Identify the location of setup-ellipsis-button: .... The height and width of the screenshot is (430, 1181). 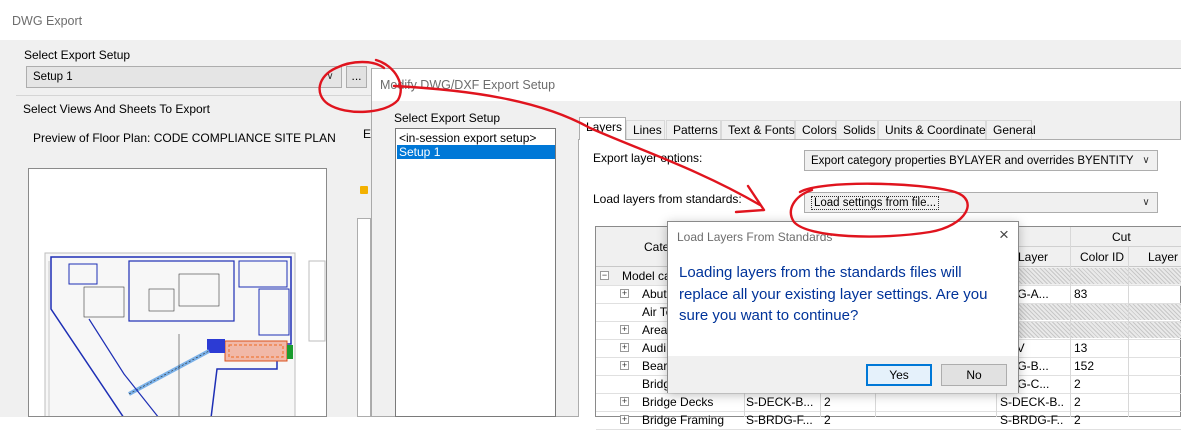
(356, 77).